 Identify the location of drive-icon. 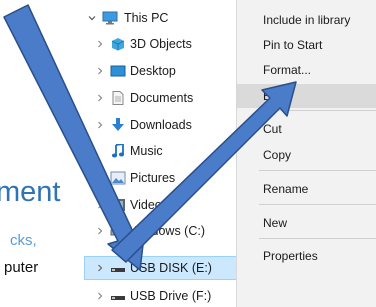
(118, 231).